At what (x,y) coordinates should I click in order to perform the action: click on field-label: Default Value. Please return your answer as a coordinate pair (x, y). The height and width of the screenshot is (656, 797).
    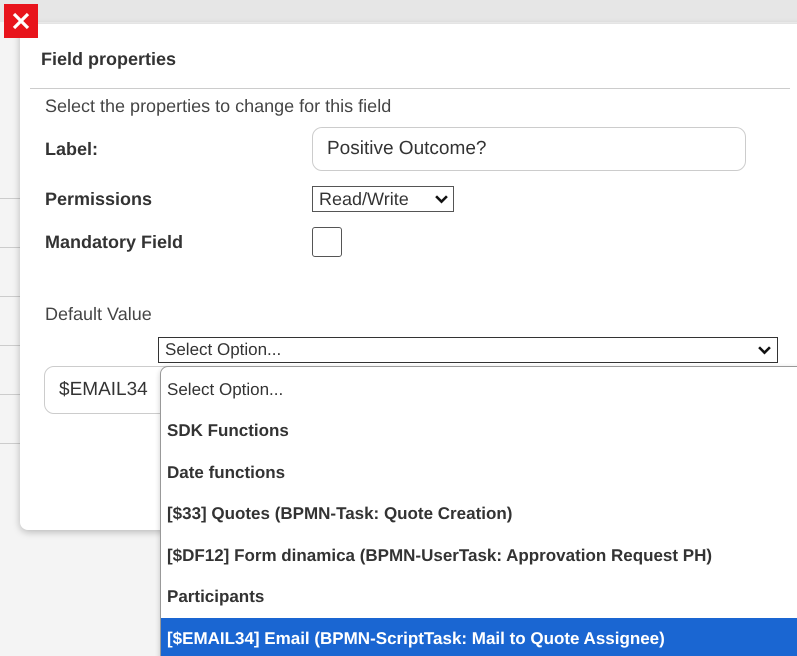
    Looking at the image, I should click on (98, 314).